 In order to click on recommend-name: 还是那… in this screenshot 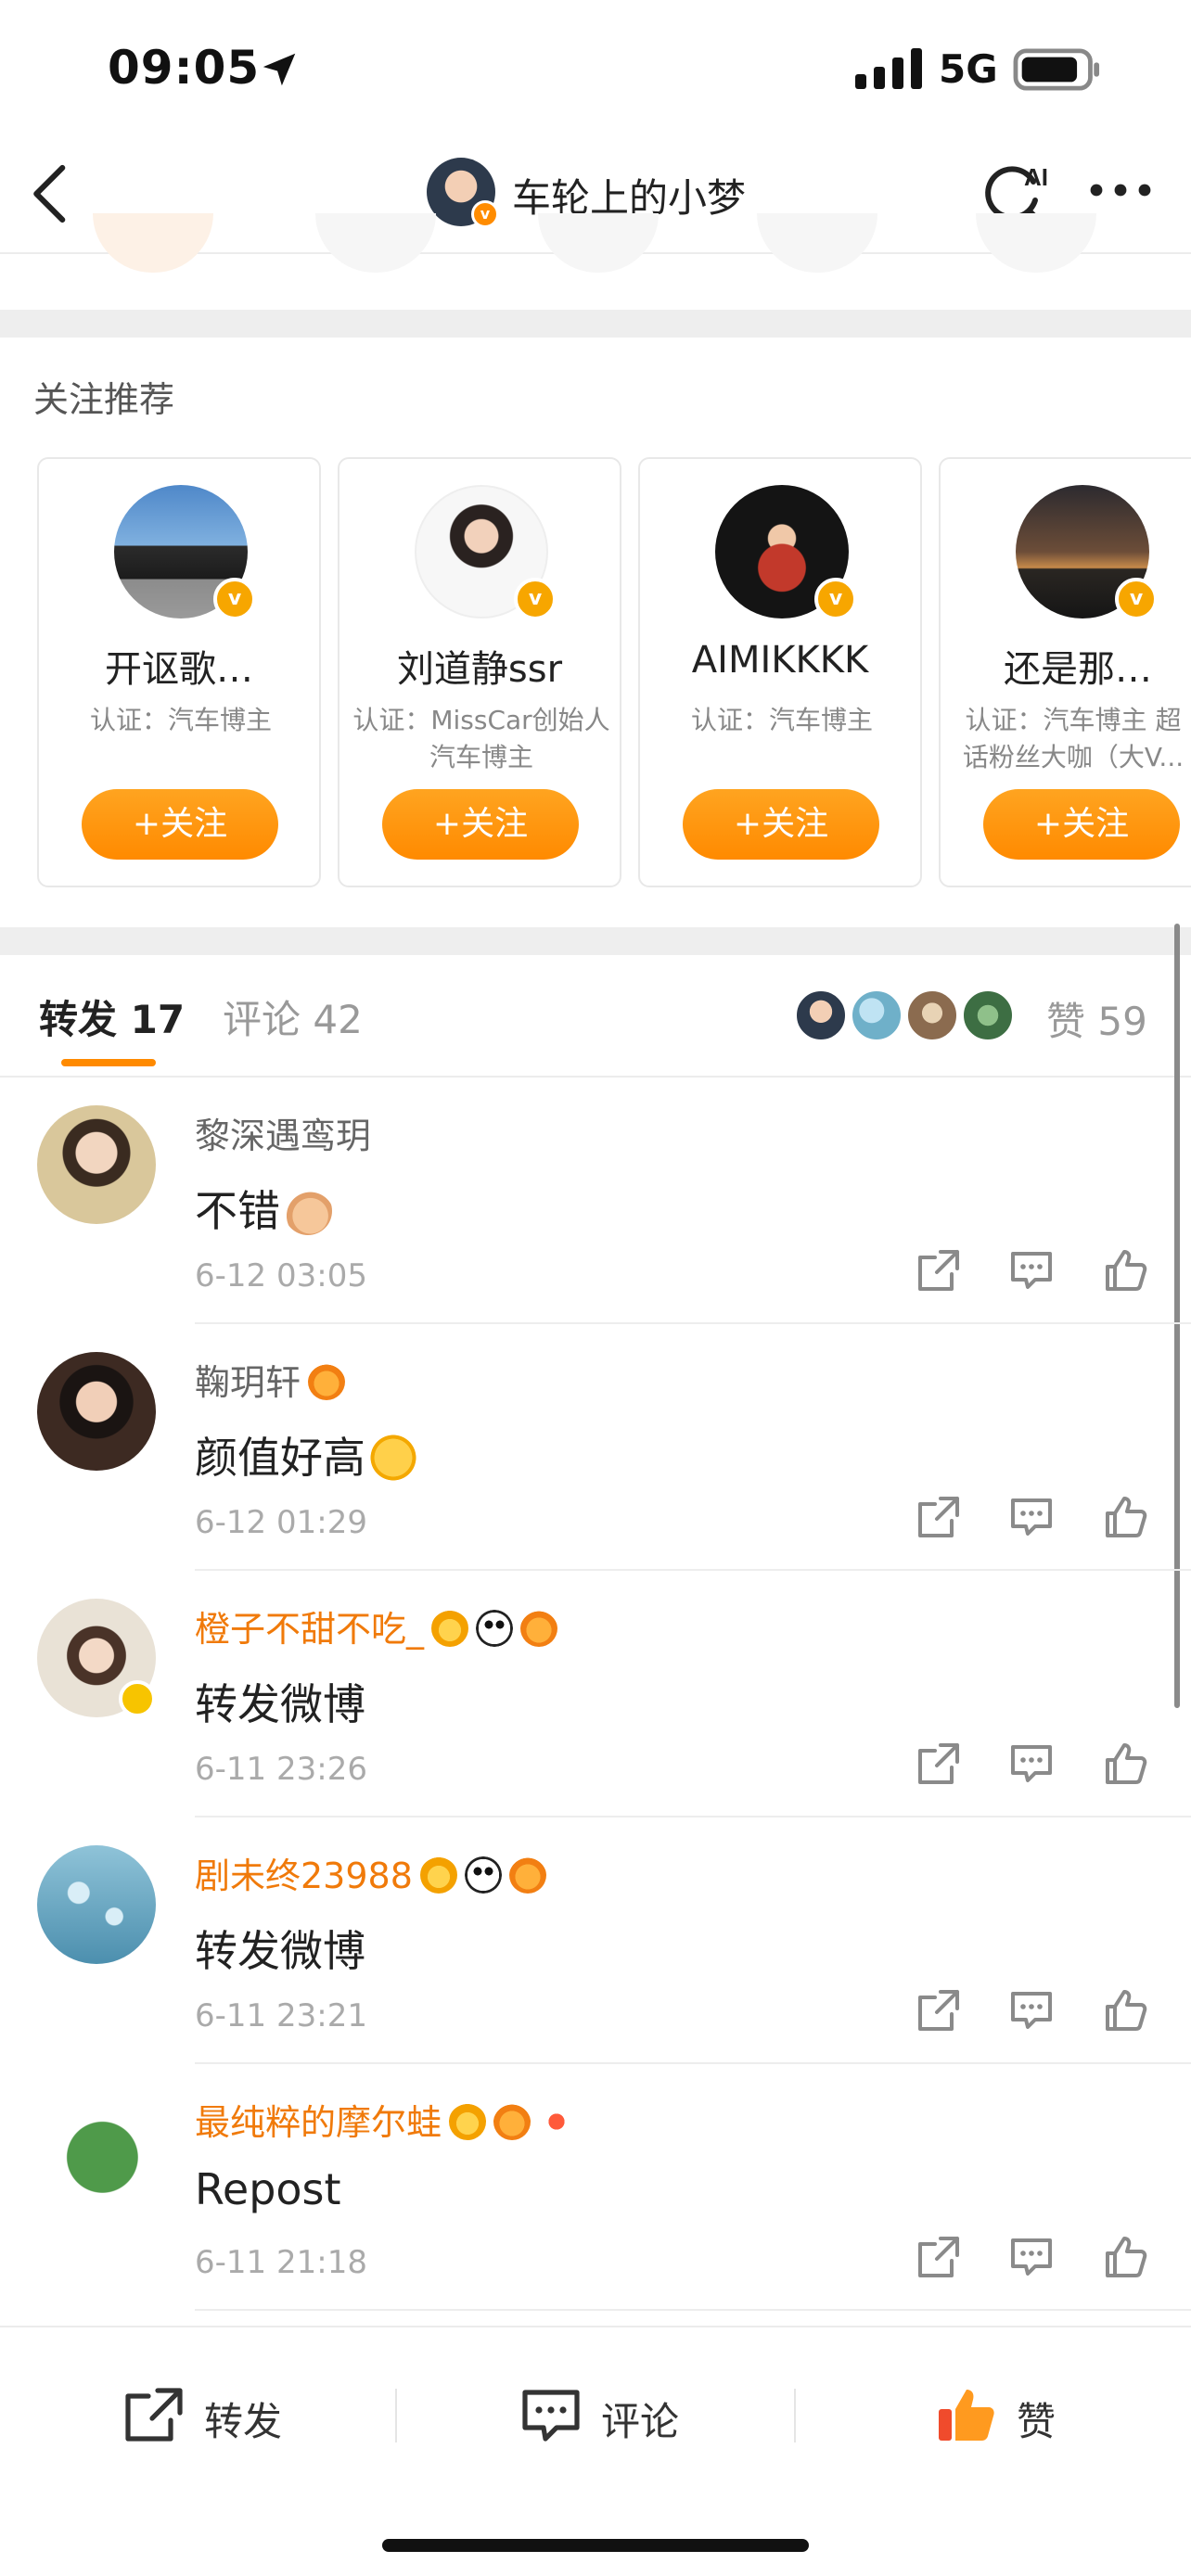, I will do `click(1078, 669)`.